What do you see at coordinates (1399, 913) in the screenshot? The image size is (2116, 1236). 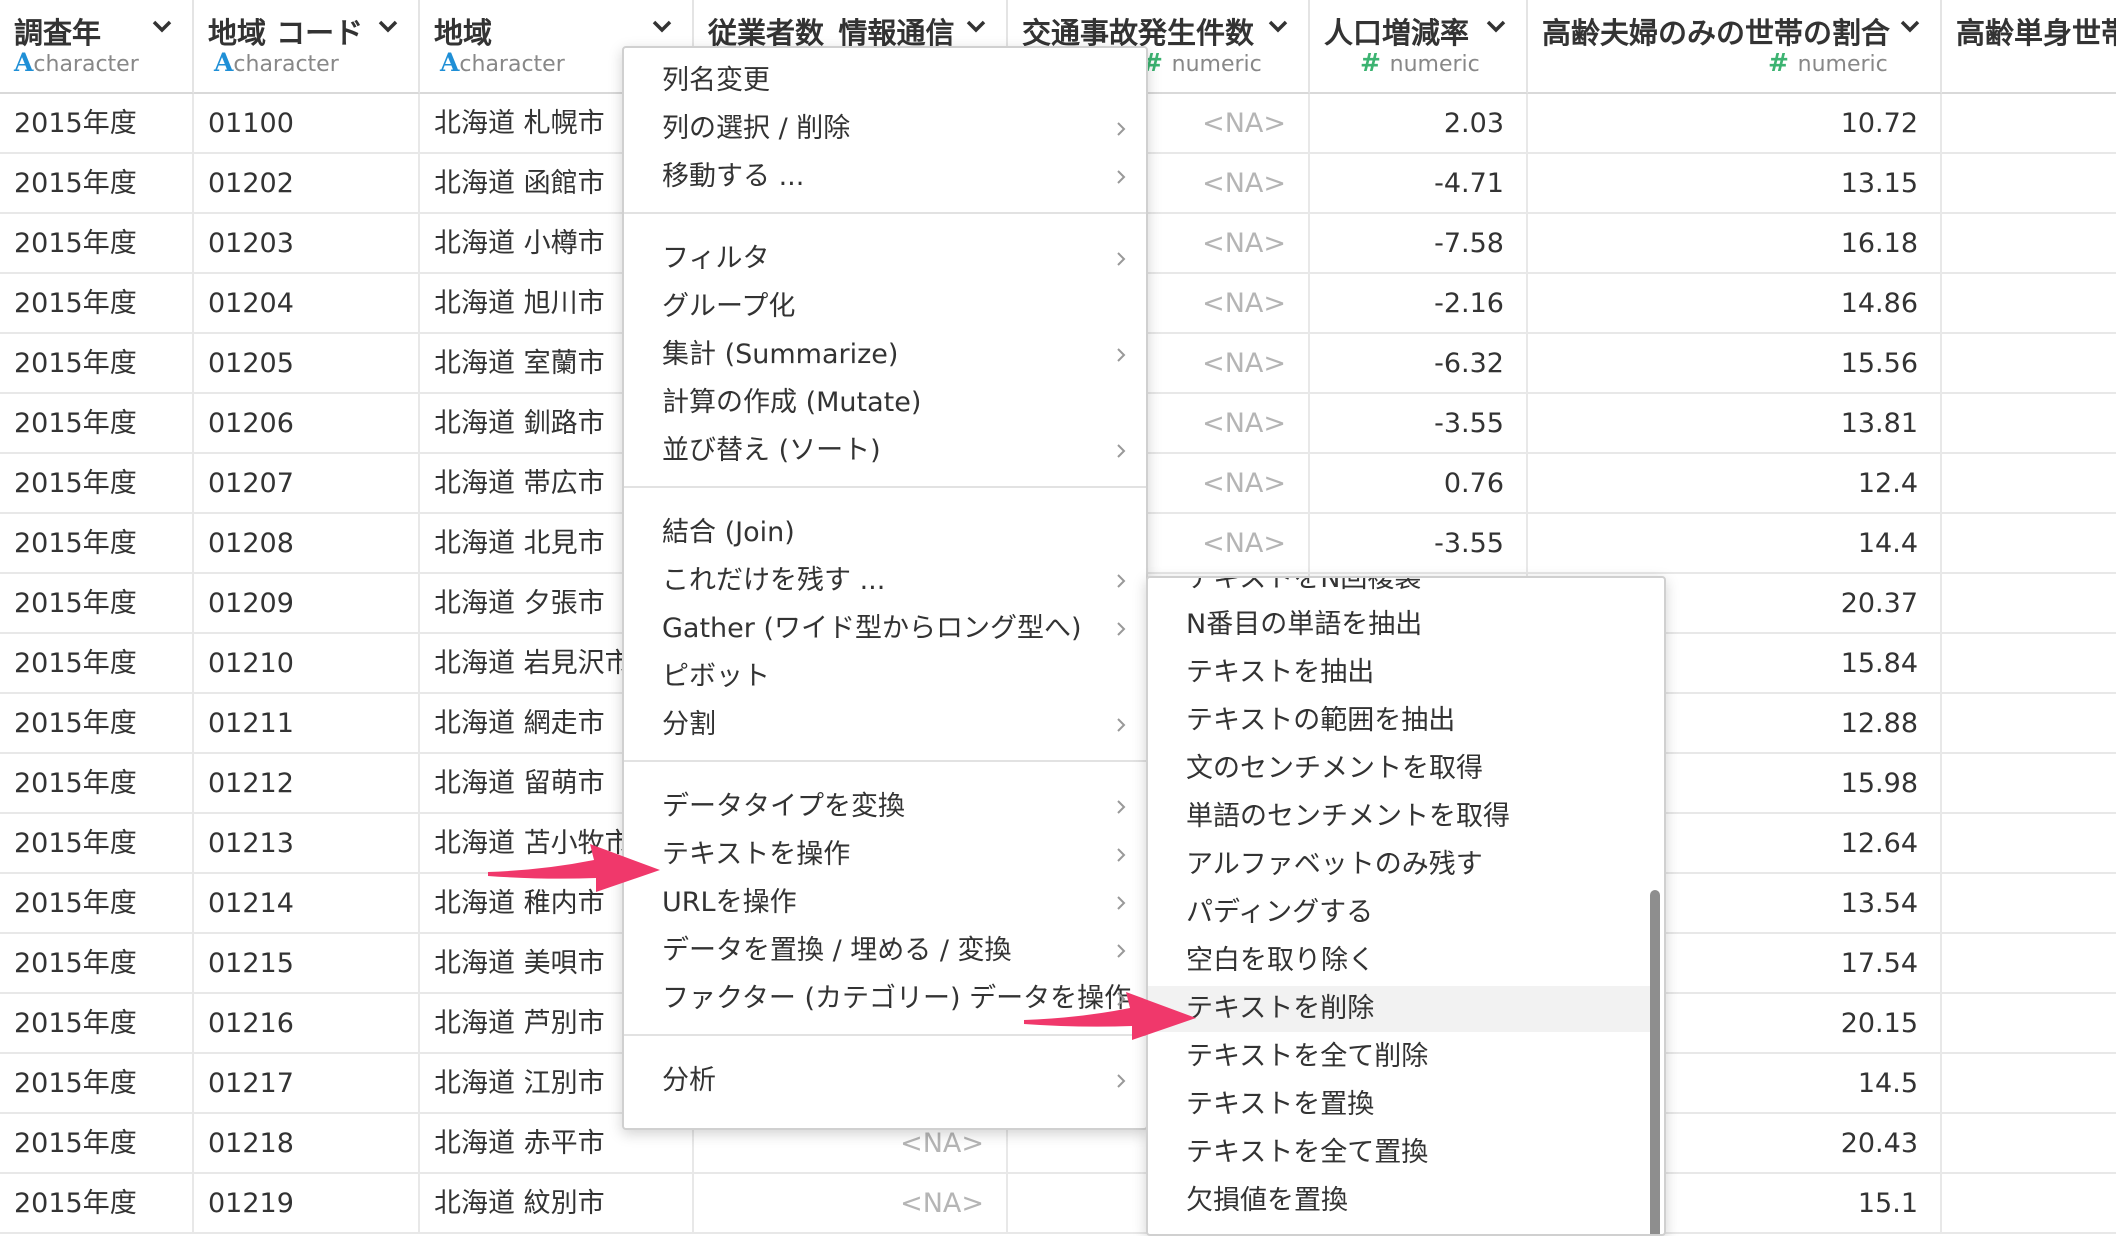 I see `submenu-item: パディングする` at bounding box center [1399, 913].